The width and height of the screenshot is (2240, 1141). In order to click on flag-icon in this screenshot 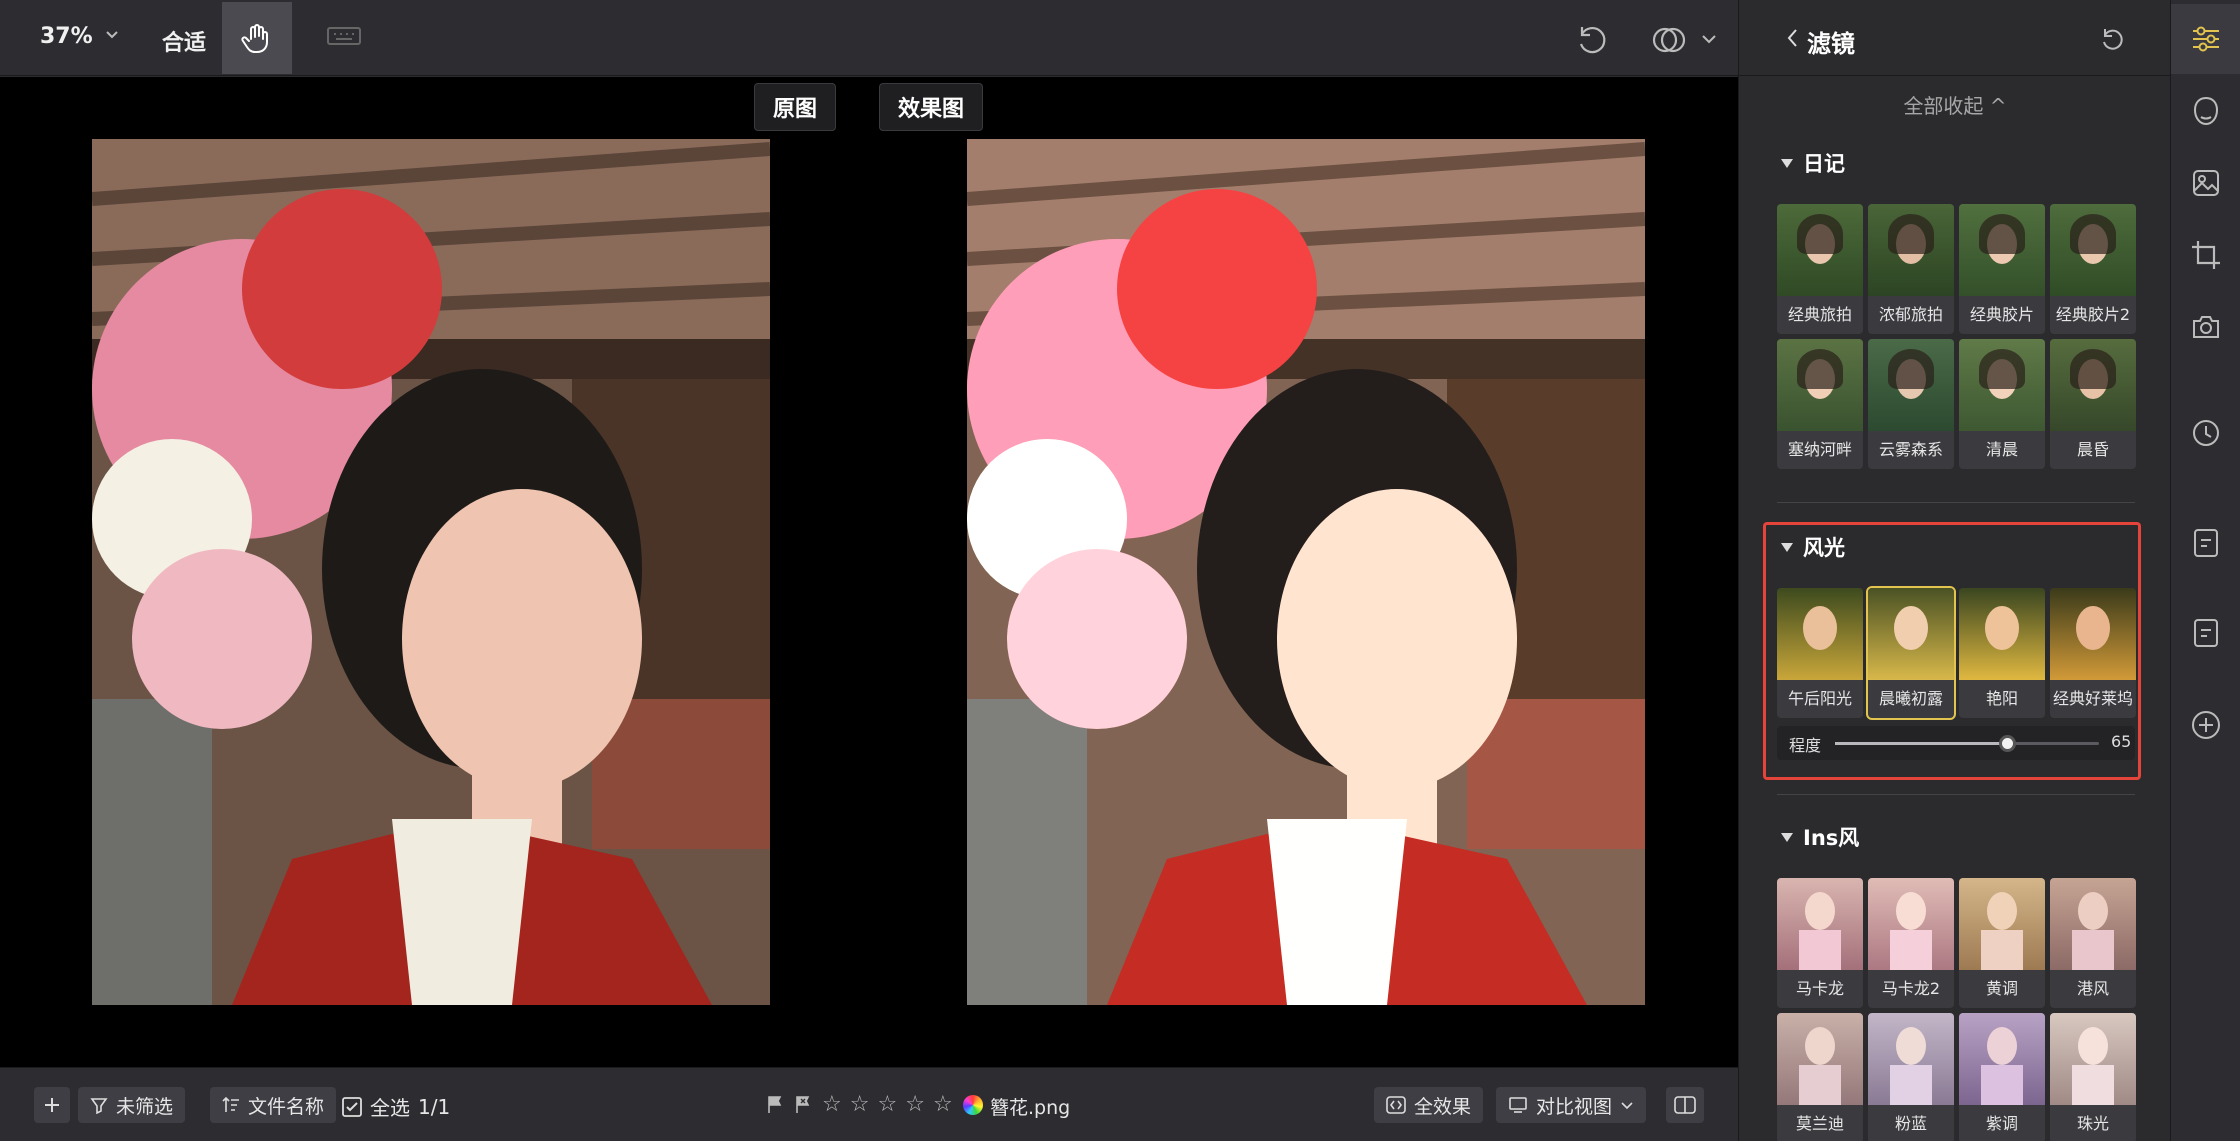, I will do `click(776, 1105)`.